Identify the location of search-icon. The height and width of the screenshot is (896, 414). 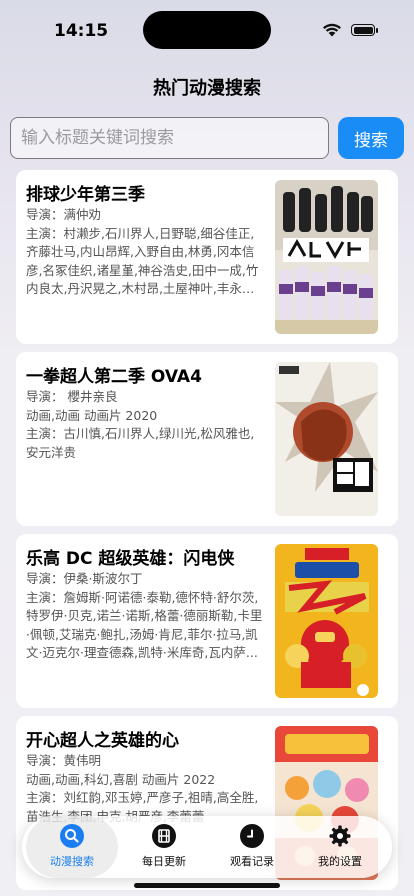
(72, 836).